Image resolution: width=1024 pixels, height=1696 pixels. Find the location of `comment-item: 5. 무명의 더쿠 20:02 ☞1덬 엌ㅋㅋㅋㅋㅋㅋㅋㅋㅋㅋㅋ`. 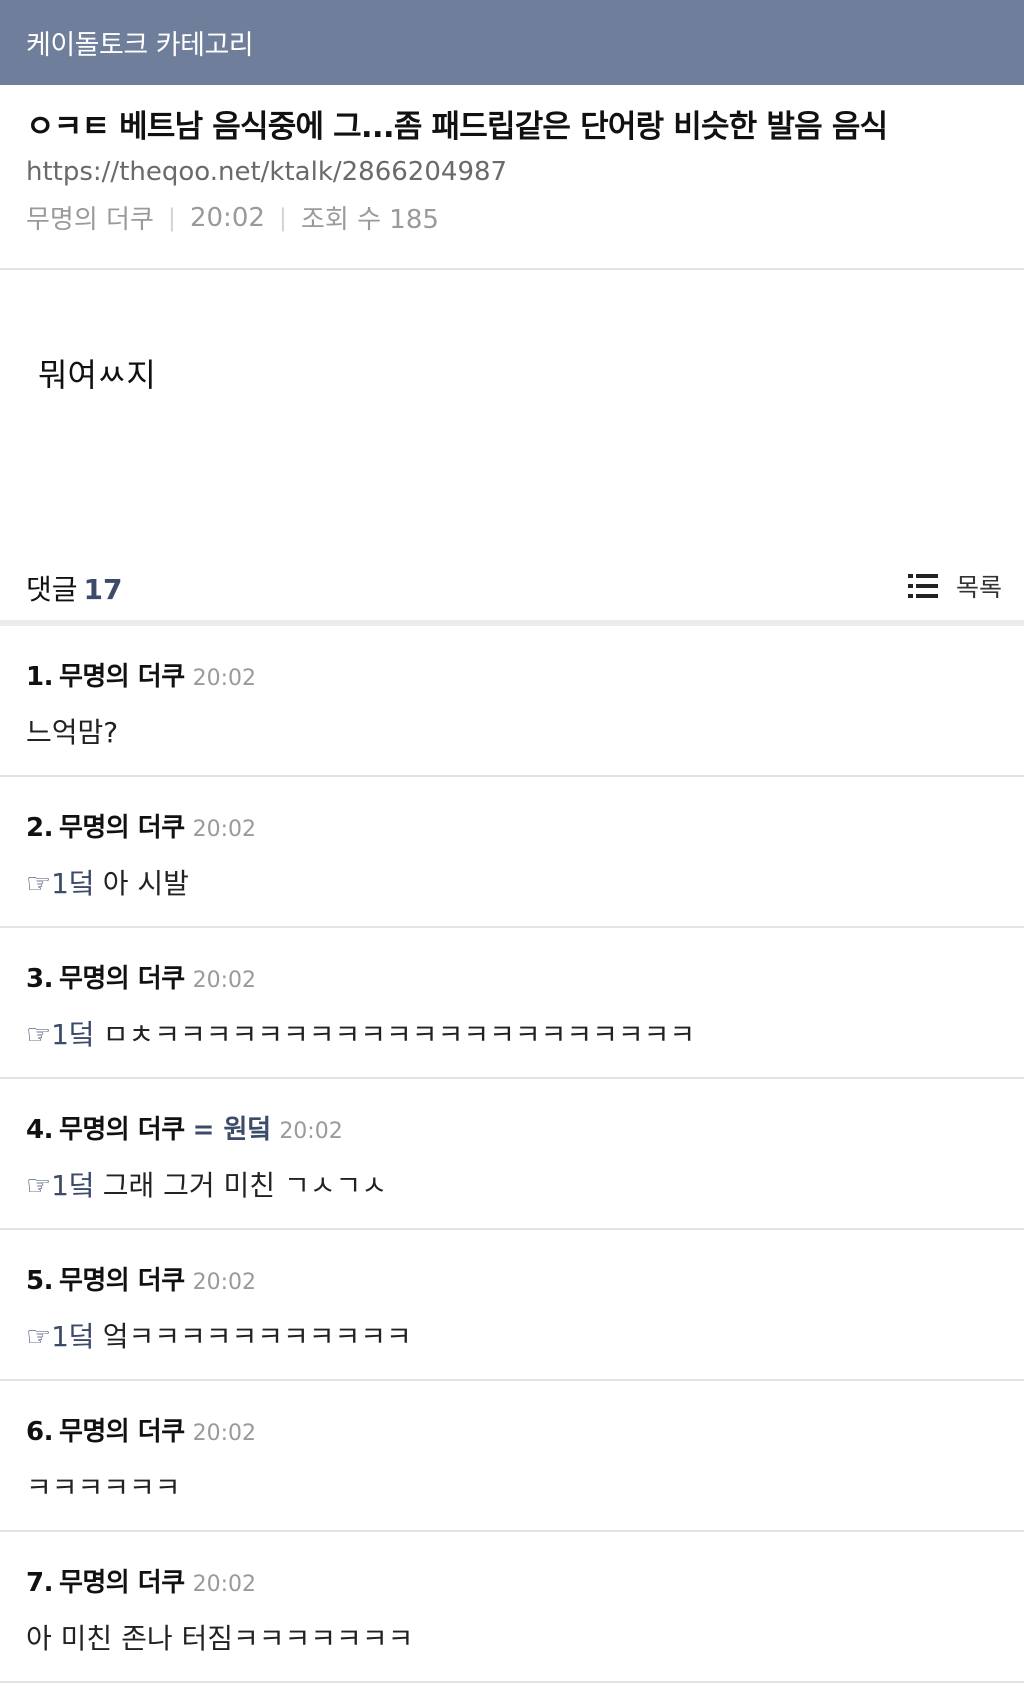

comment-item: 5. 무명의 더쿠 20:02 ☞1덬 엌ㅋㅋㅋㅋㅋㅋㅋㅋㅋㅋㅋ is located at coordinates (512, 1305).